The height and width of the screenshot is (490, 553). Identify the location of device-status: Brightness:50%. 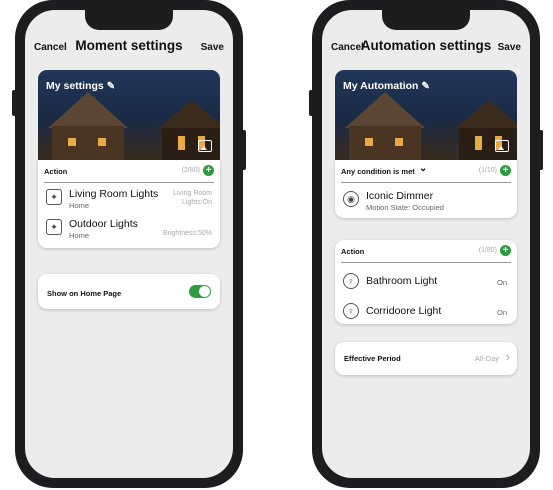
(187, 233).